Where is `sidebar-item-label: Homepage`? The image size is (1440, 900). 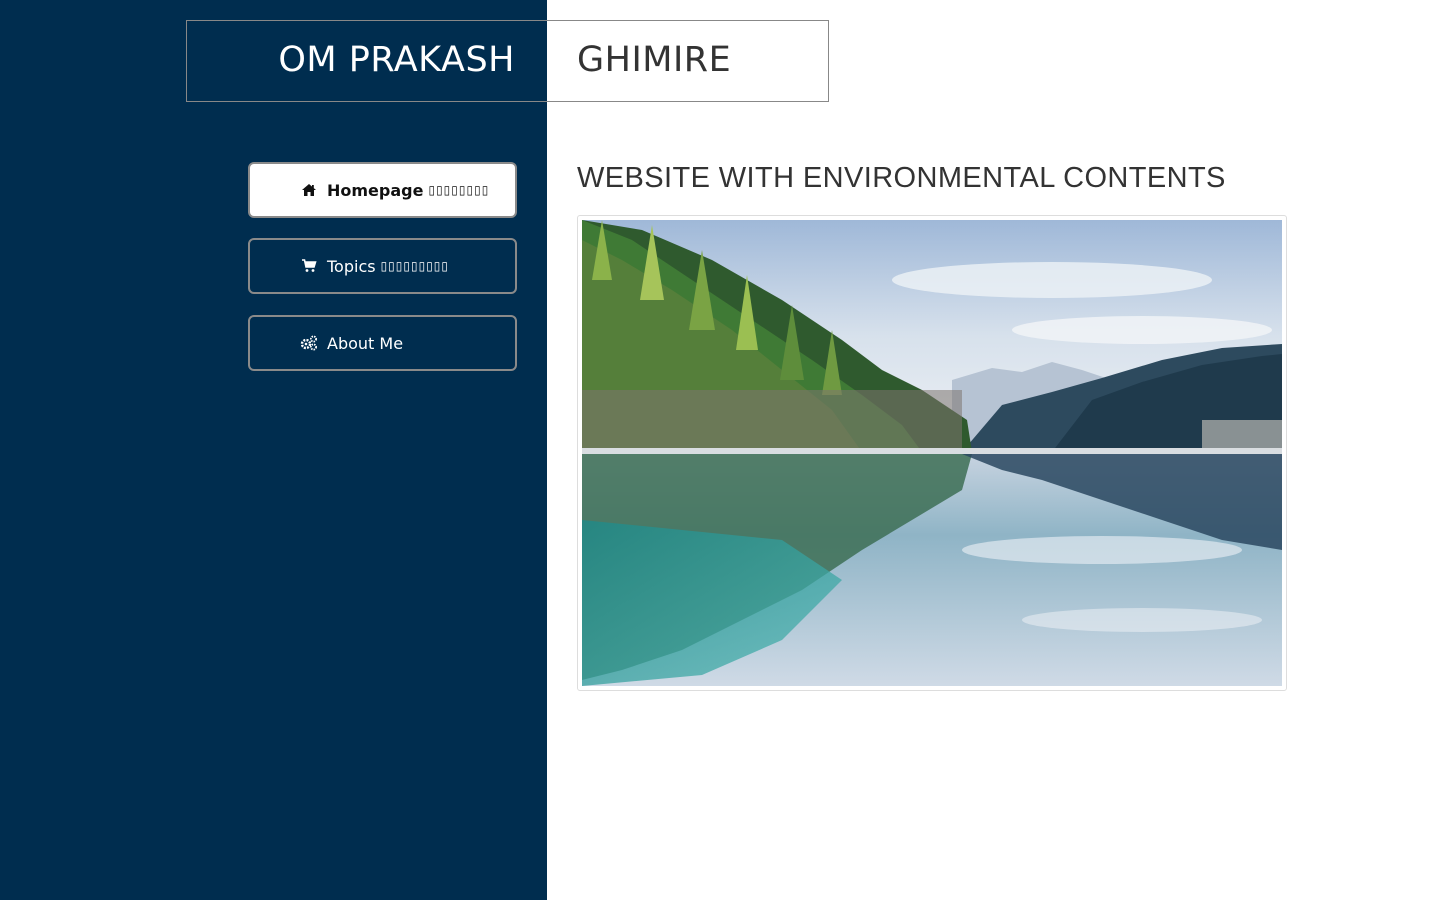
sidebar-item-label: Homepage is located at coordinates (375, 190).